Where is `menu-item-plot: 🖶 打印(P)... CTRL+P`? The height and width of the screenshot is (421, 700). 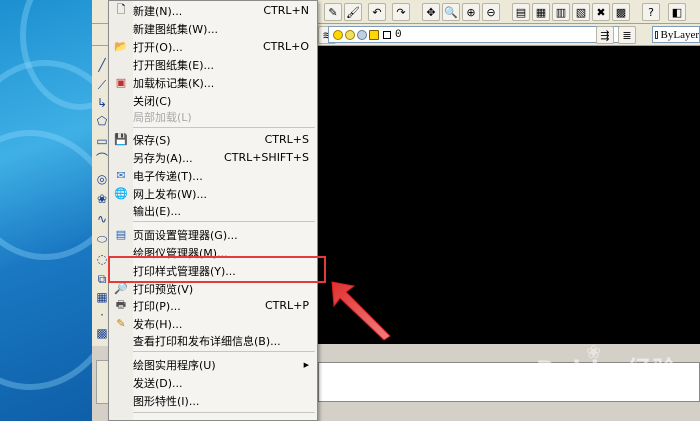 menu-item-plot: 🖶 打印(P)... CTRL+P is located at coordinates (213, 305).